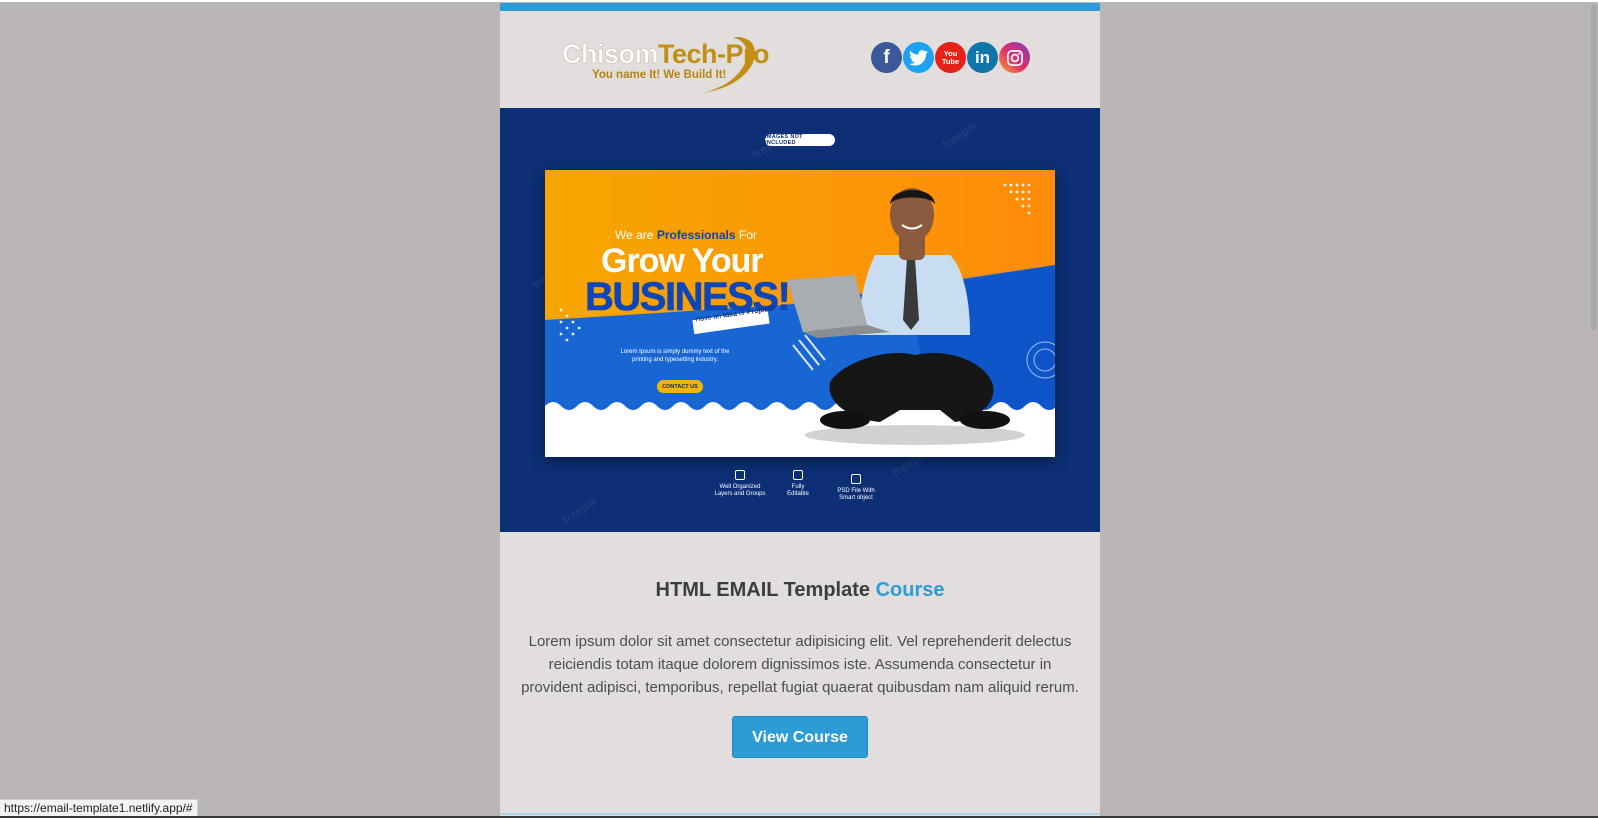 The image size is (1598, 818). I want to click on linkedin-icon: in, so click(982, 57).